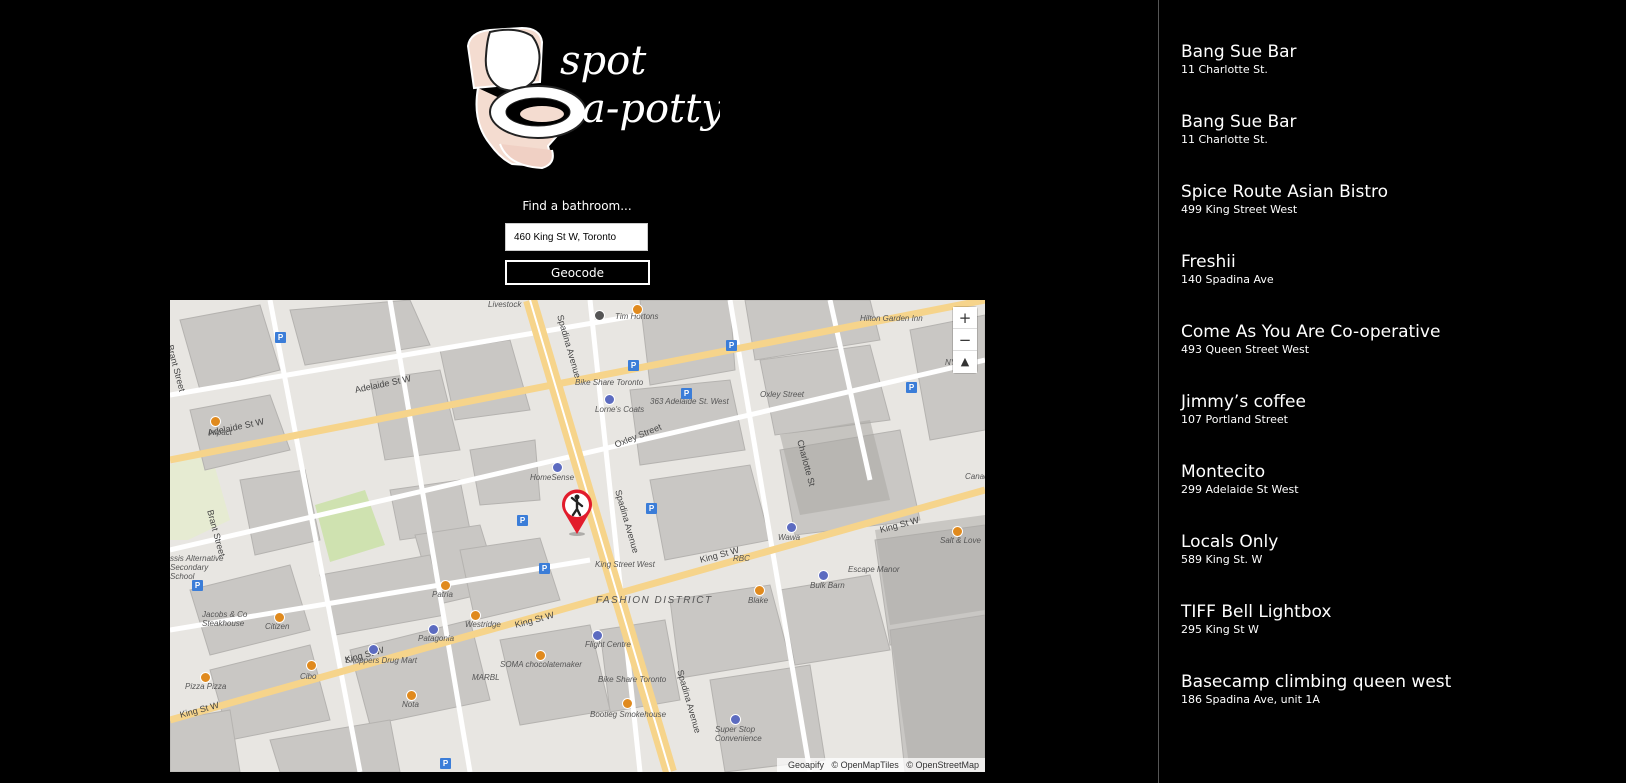  What do you see at coordinates (277, 626) in the screenshot?
I see `poi-label: Citizen` at bounding box center [277, 626].